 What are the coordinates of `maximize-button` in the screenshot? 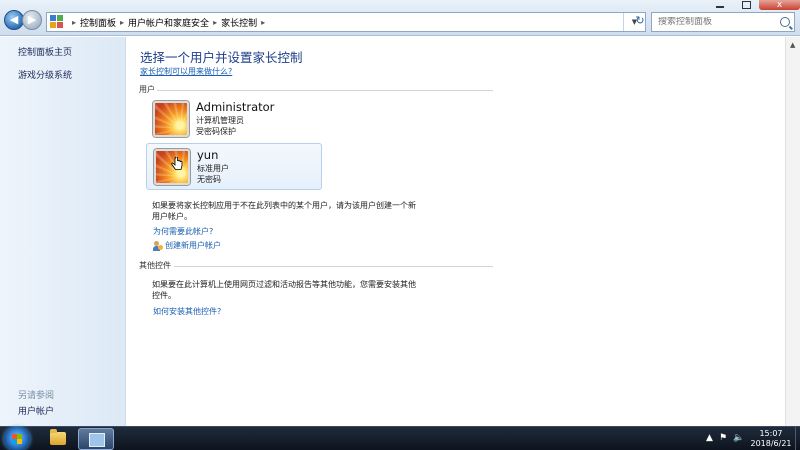 It's located at (746, 5).